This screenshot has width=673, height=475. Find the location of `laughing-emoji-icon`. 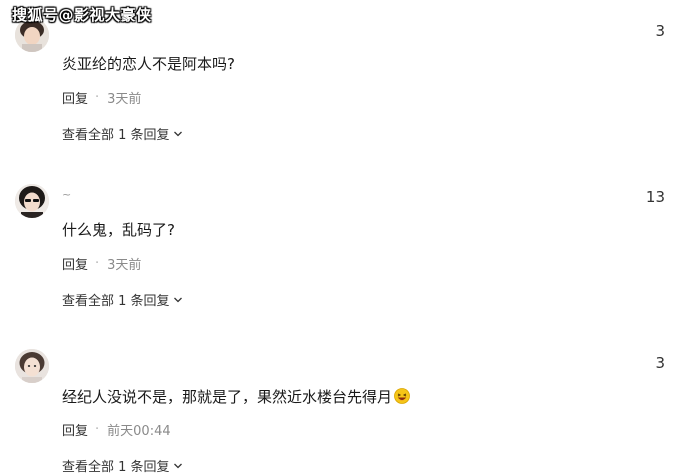

laughing-emoji-icon is located at coordinates (402, 396).